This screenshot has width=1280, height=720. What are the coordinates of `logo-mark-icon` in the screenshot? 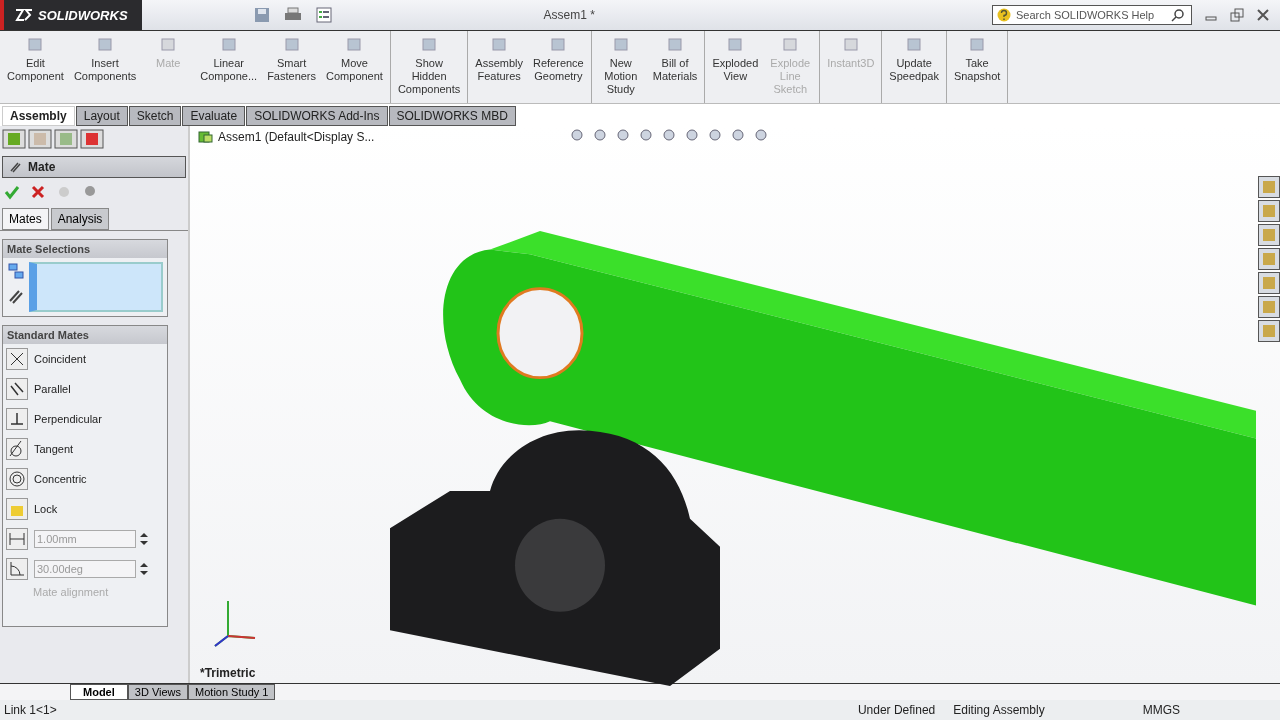 It's located at (24, 15).